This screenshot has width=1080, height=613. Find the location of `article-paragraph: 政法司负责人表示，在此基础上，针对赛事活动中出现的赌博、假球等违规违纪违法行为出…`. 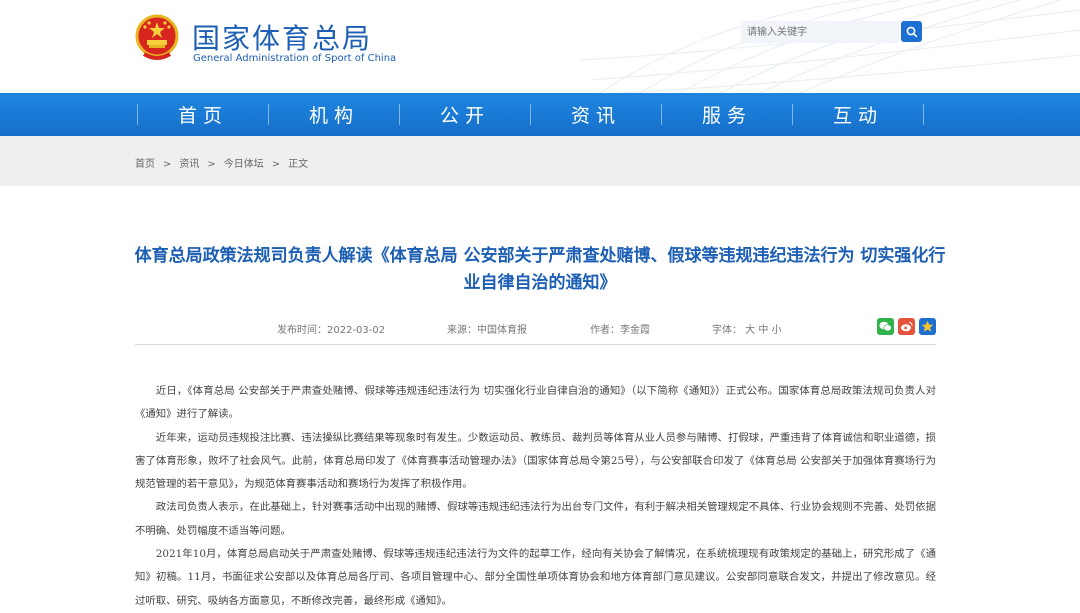

article-paragraph: 政法司负责人表示，在此基础上，针对赛事活动中出现的赌博、假球等违规违纪违法行为出… is located at coordinates (535, 519).